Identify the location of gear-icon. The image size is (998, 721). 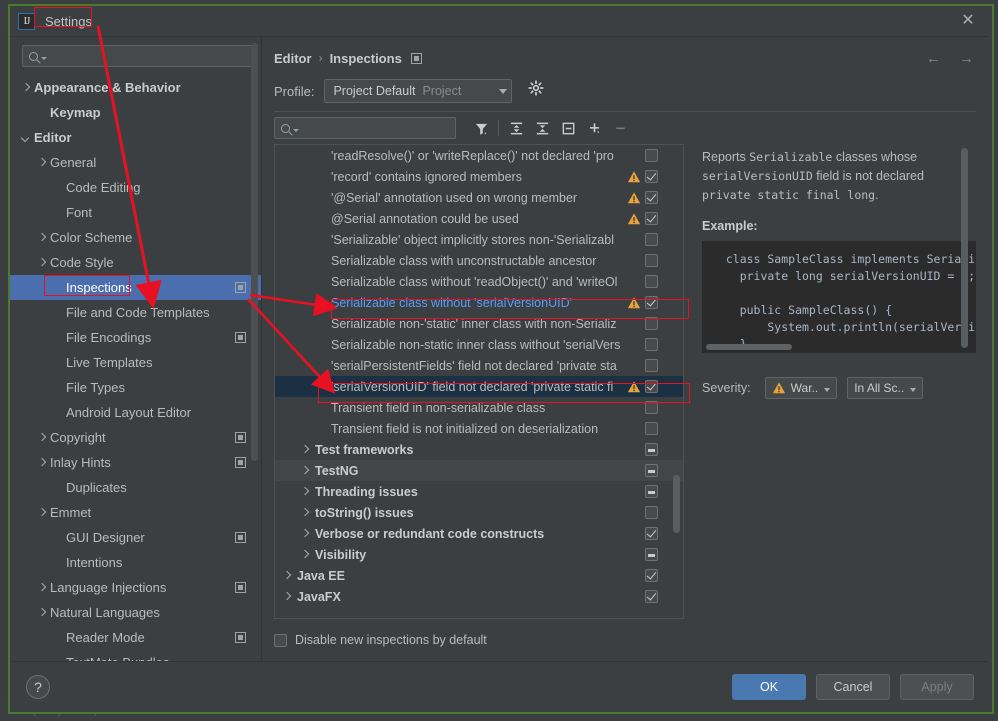
(536, 91).